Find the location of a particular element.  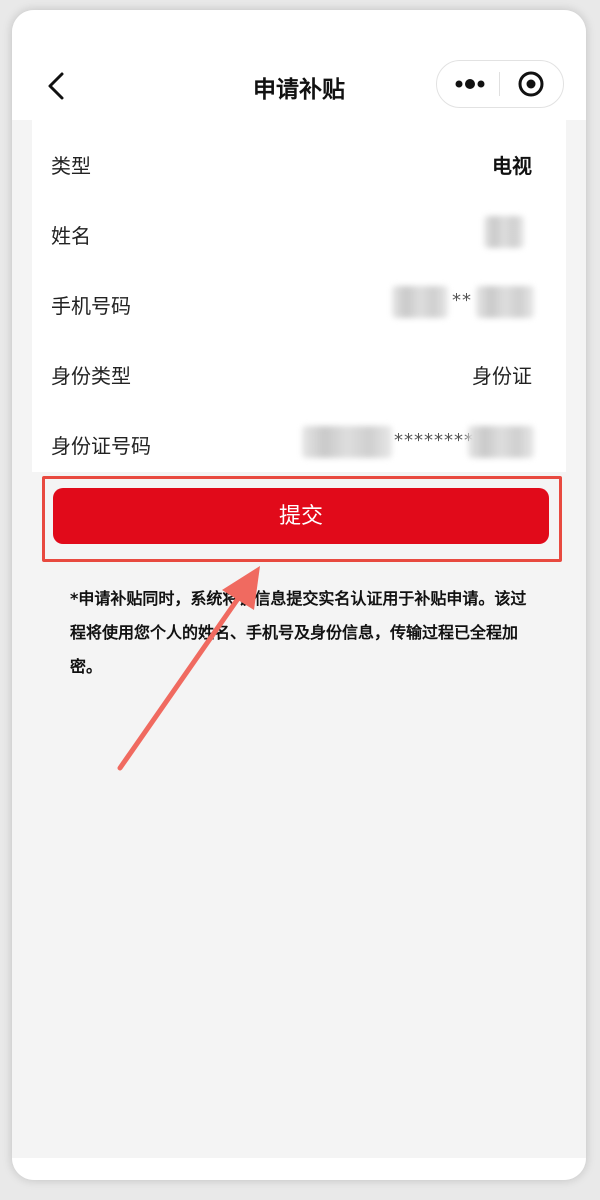

bottom-safe-area is located at coordinates (299, 1169).